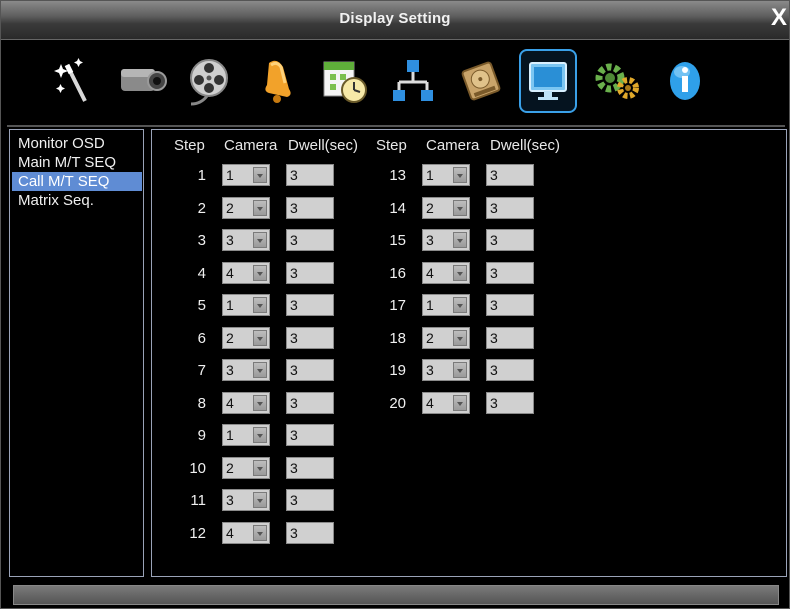  I want to click on system-button, so click(617, 81).